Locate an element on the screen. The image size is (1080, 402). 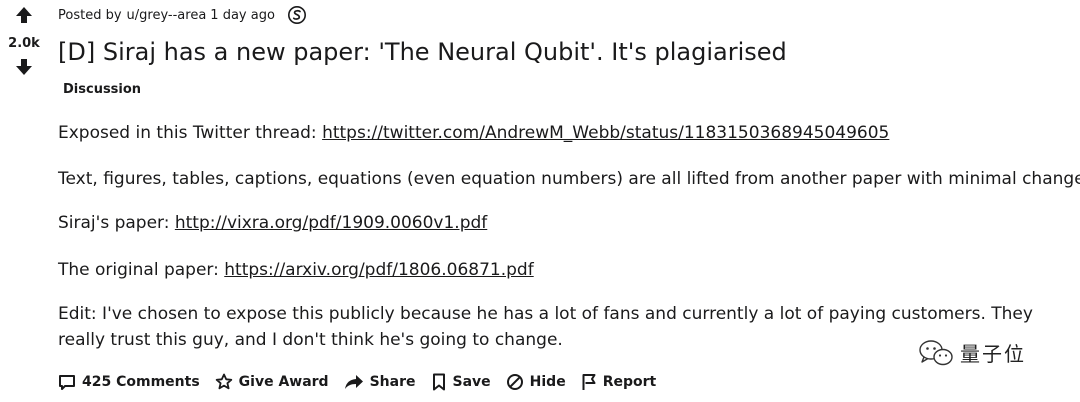
give-award-label: Give Award is located at coordinates (283, 382).